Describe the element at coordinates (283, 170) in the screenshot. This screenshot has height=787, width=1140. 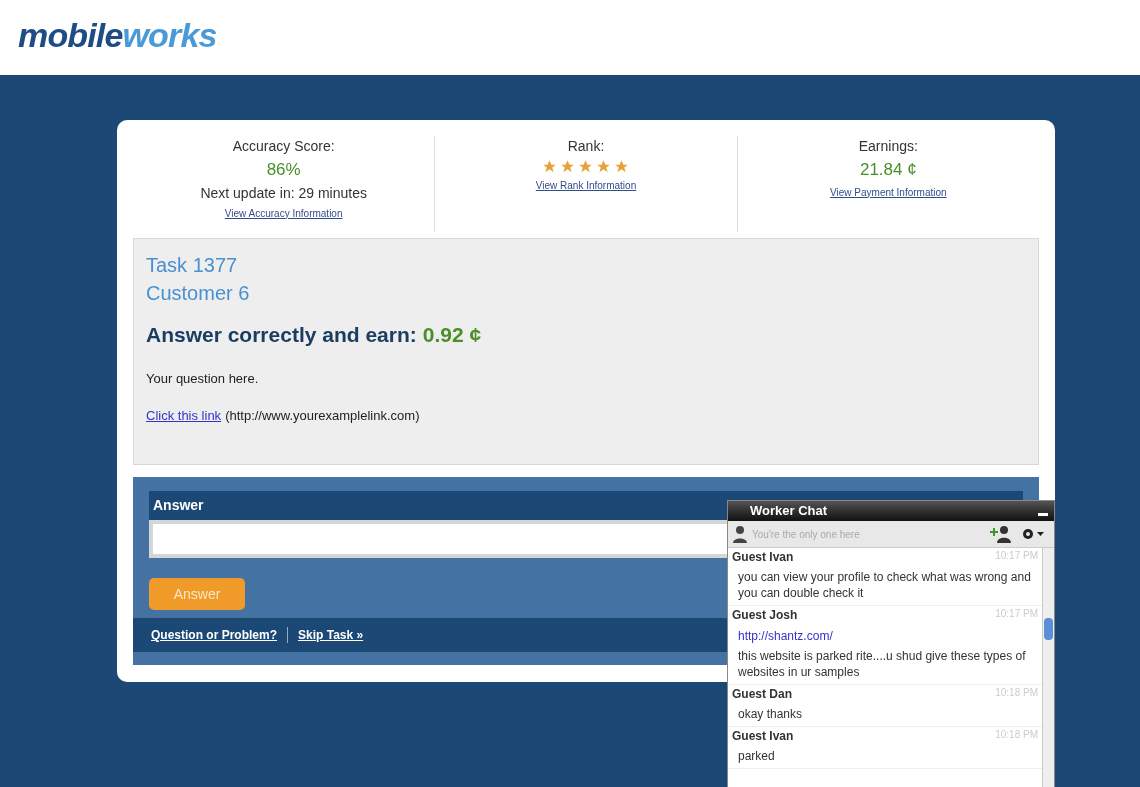
I see `stat-value: 86%` at that location.